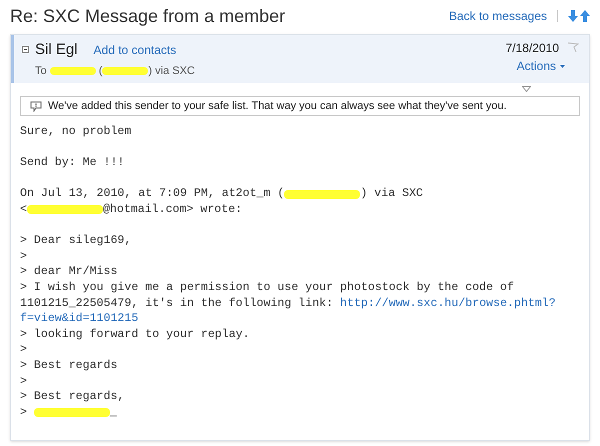 The width and height of the screenshot is (600, 446). What do you see at coordinates (25, 49) in the screenshot?
I see `collapse-icon` at bounding box center [25, 49].